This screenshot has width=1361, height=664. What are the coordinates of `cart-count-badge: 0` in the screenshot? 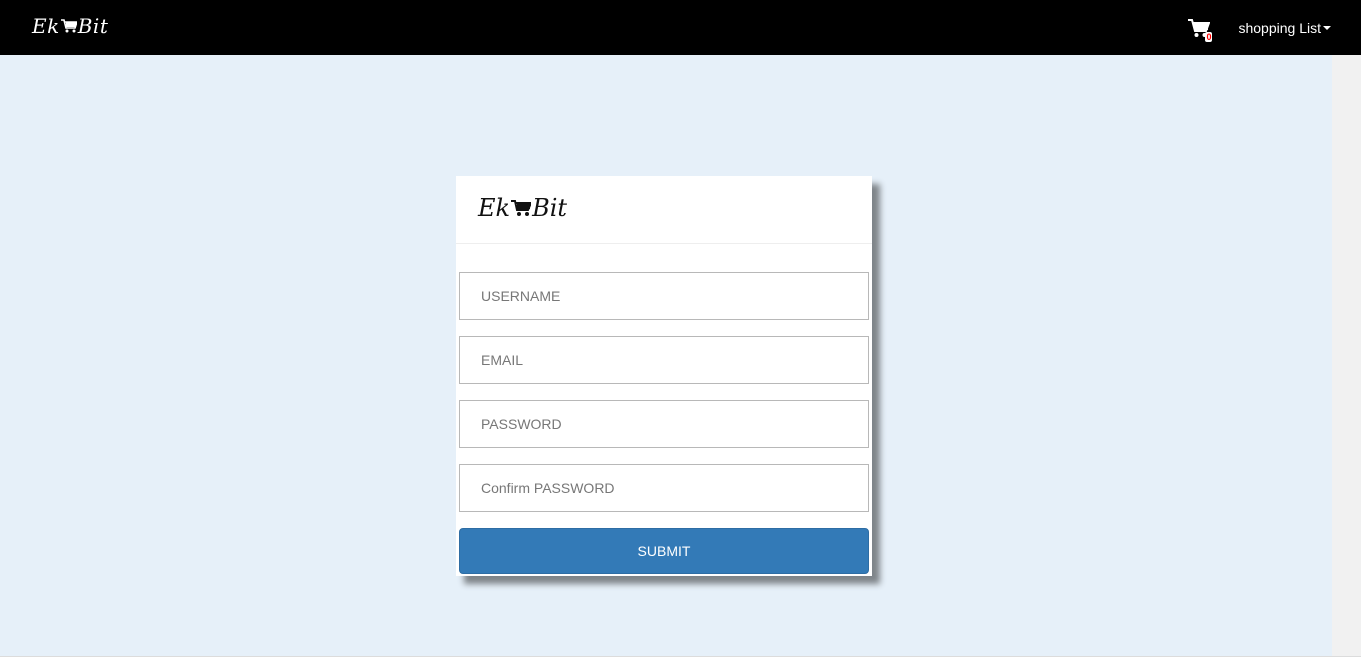 It's located at (1209, 36).